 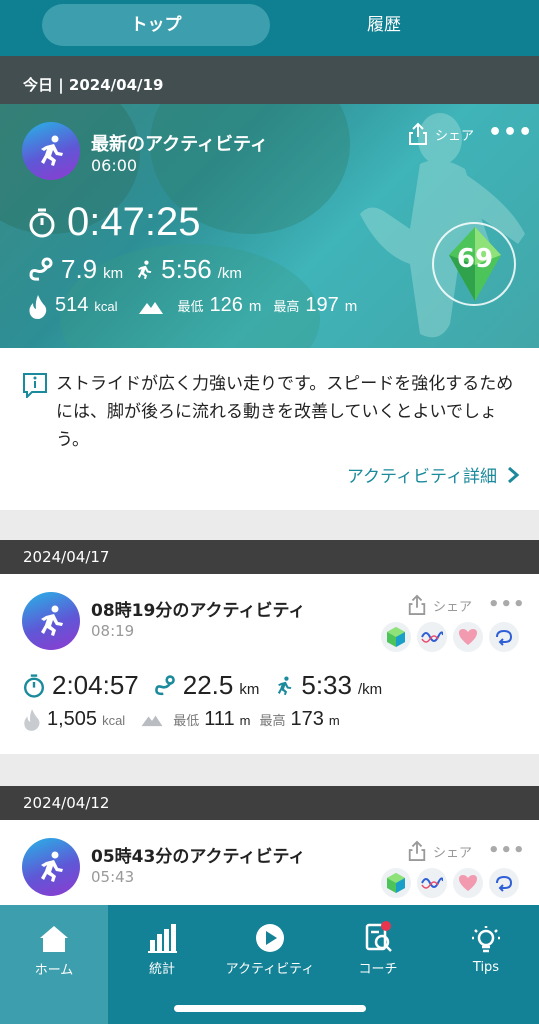 I want to click on play-icon, so click(x=270, y=937).